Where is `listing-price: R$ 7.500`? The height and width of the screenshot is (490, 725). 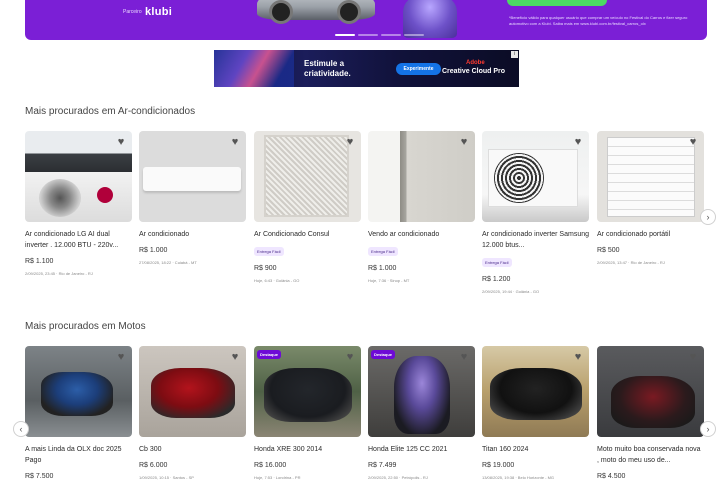 listing-price: R$ 7.500 is located at coordinates (39, 476).